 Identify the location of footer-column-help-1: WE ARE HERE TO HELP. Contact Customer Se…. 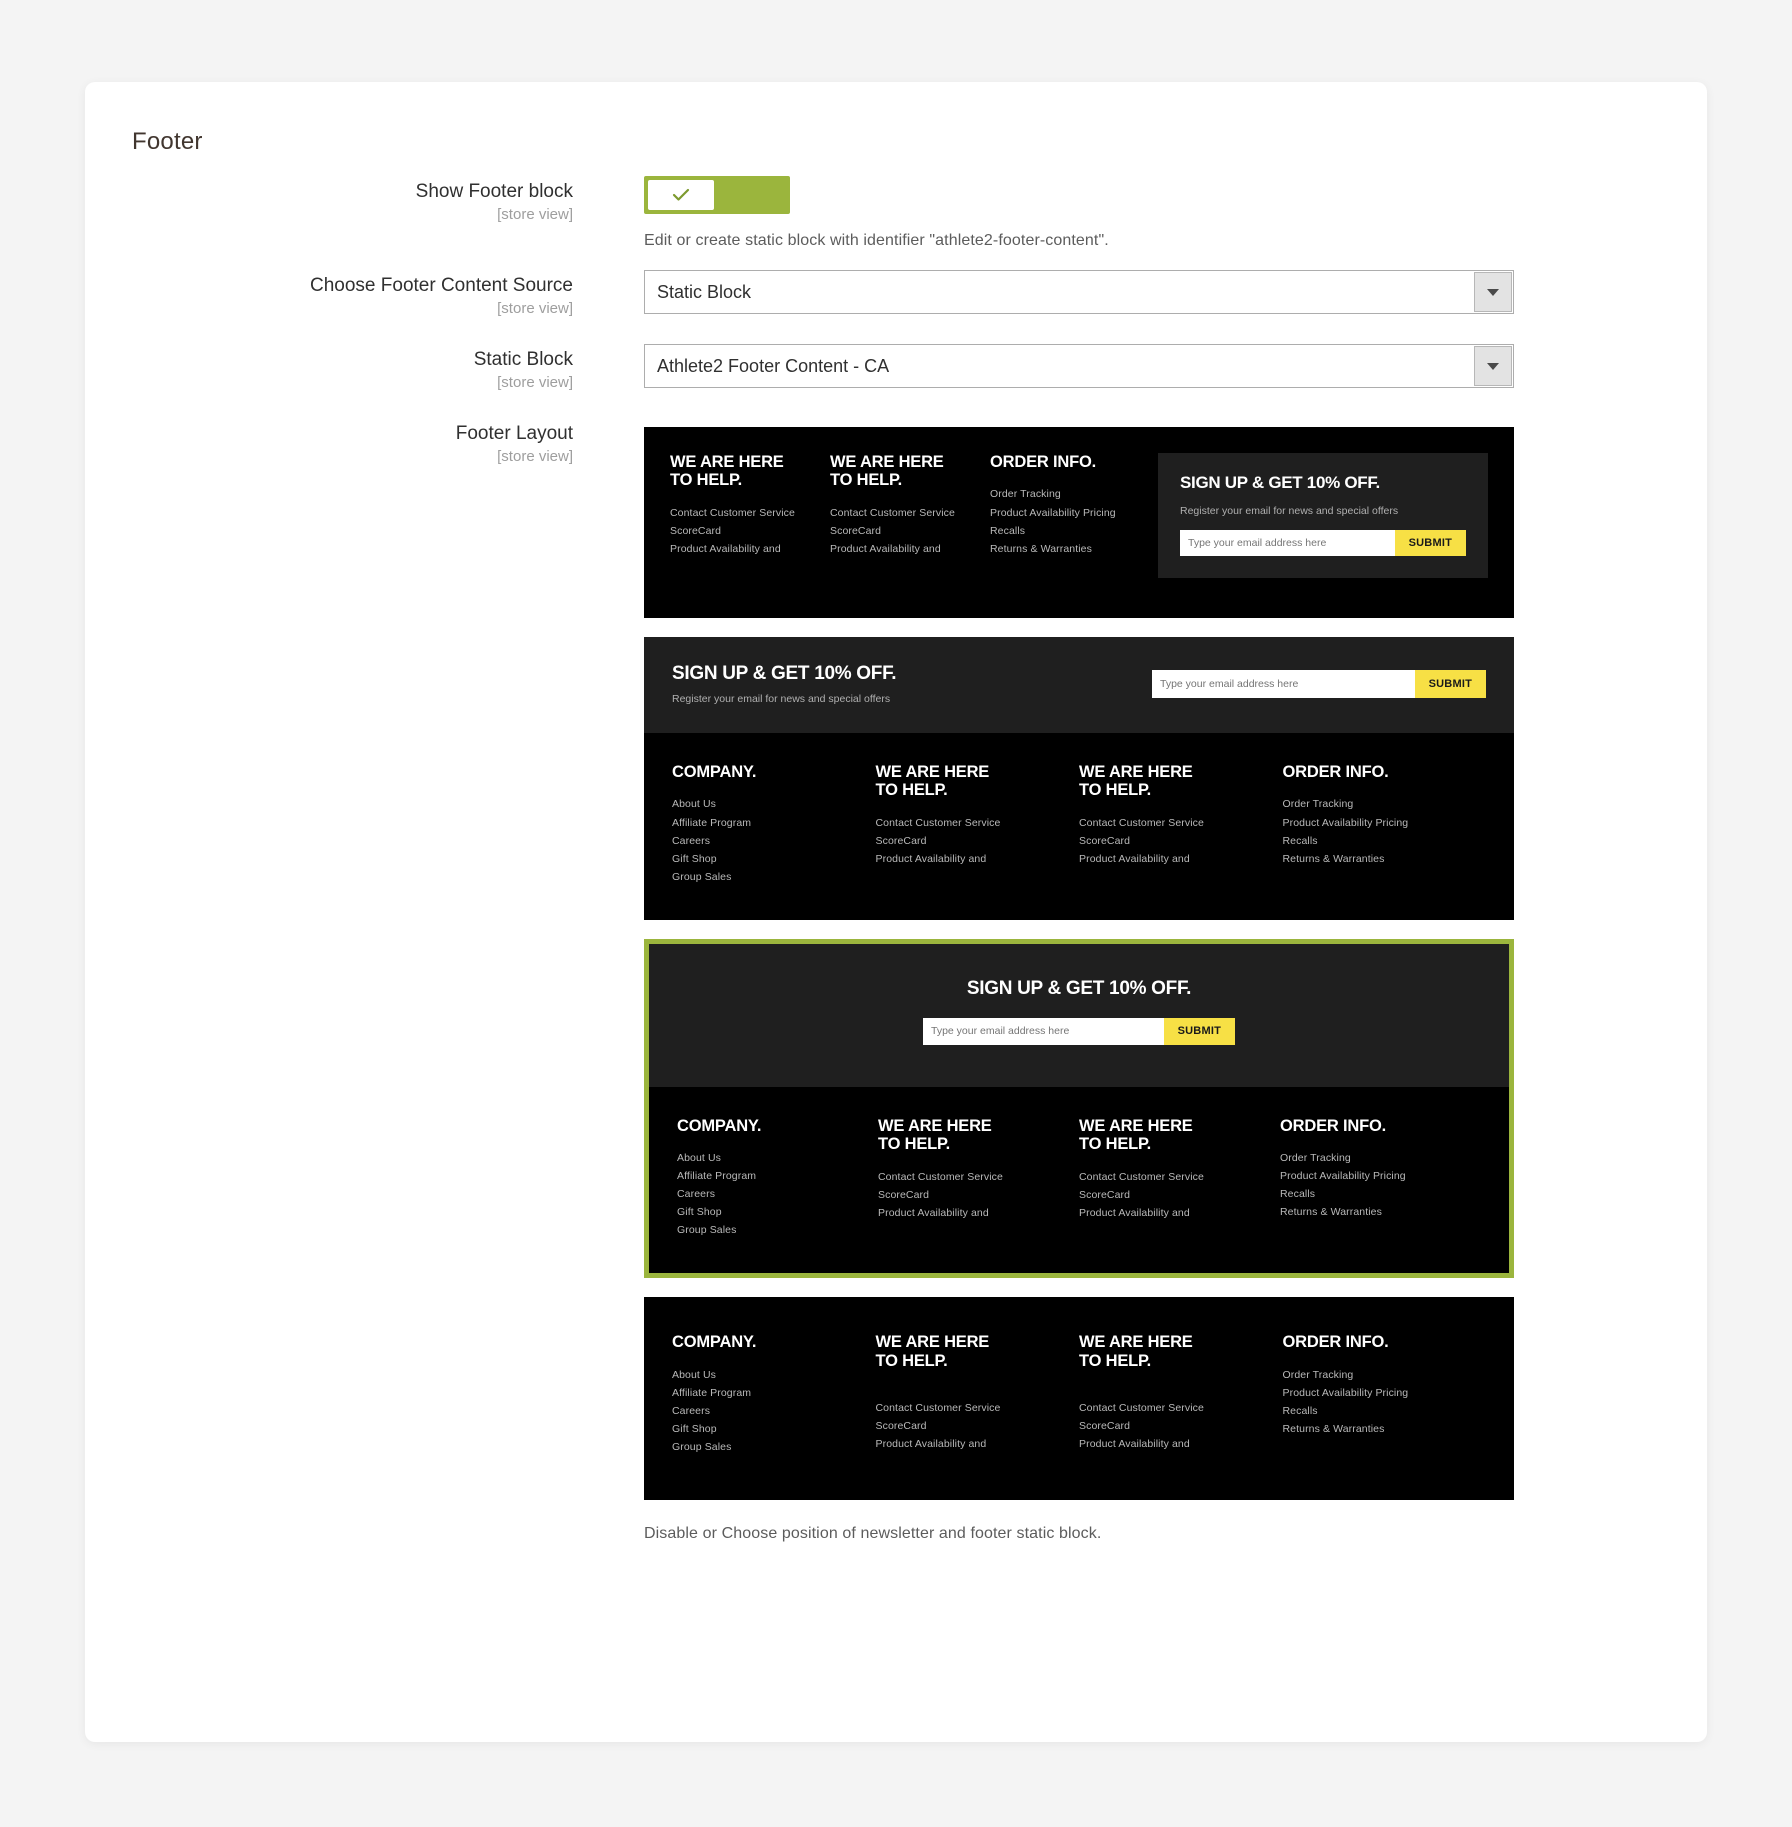
(750, 515).